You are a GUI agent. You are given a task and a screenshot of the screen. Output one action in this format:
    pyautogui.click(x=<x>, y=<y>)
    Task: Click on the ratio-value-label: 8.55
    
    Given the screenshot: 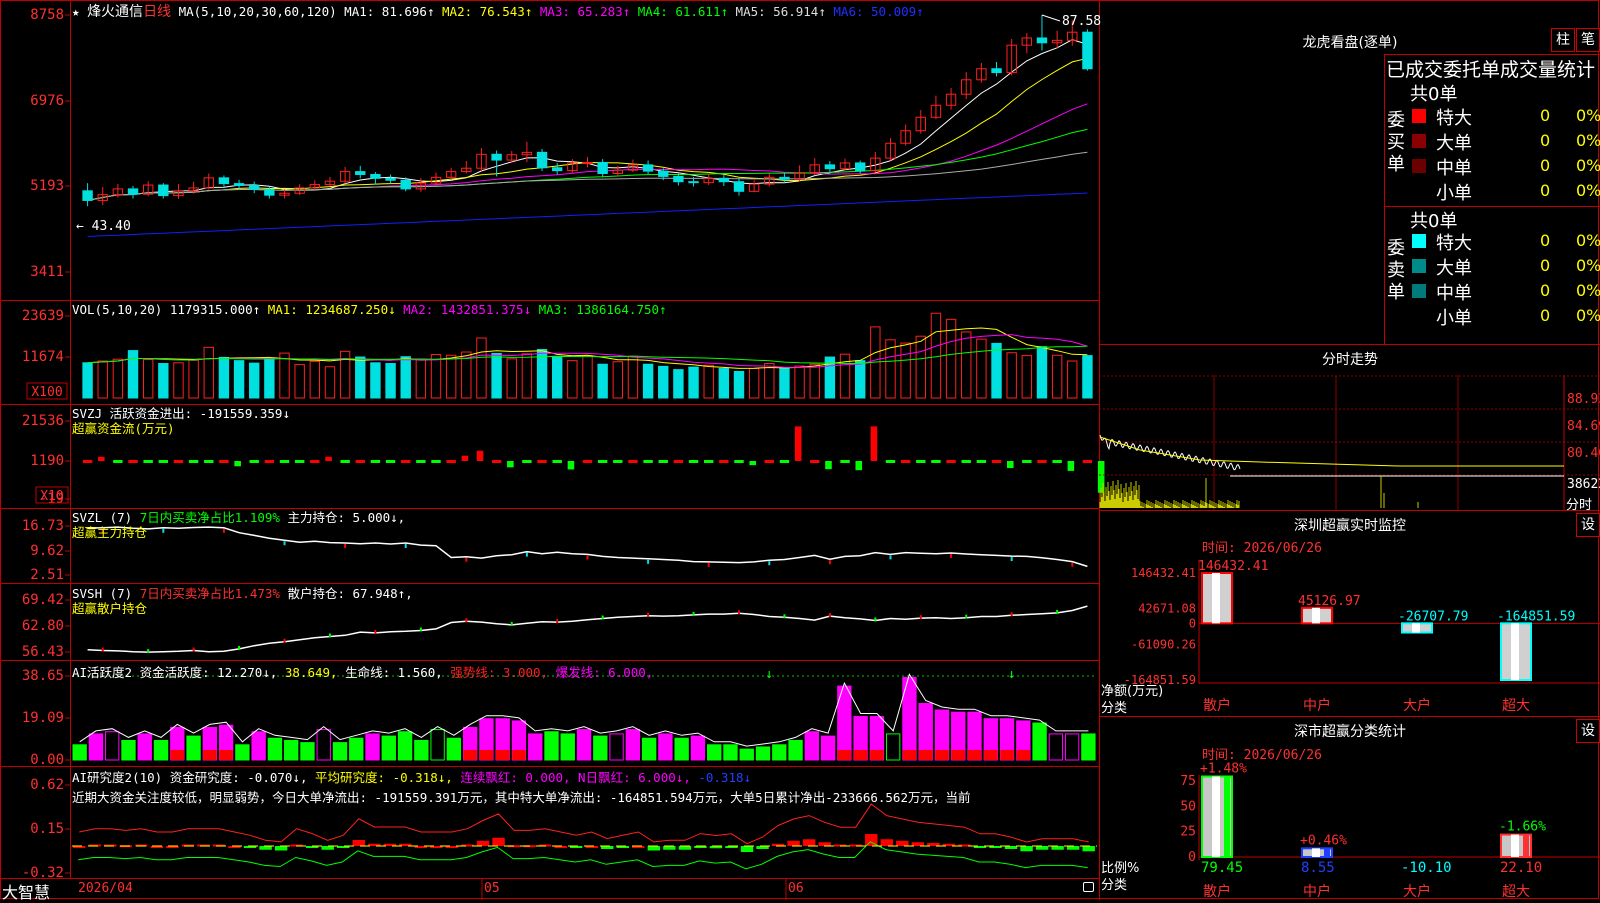 What is the action you would take?
    pyautogui.click(x=1318, y=868)
    